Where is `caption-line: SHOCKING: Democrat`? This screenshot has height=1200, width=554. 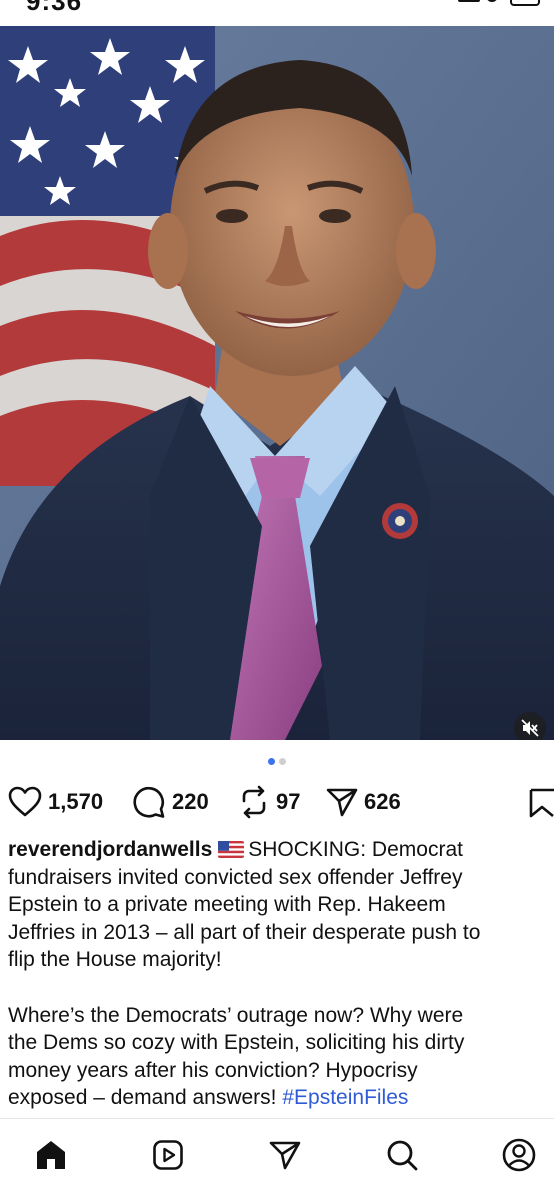 caption-line: SHOCKING: Democrat is located at coordinates (355, 849).